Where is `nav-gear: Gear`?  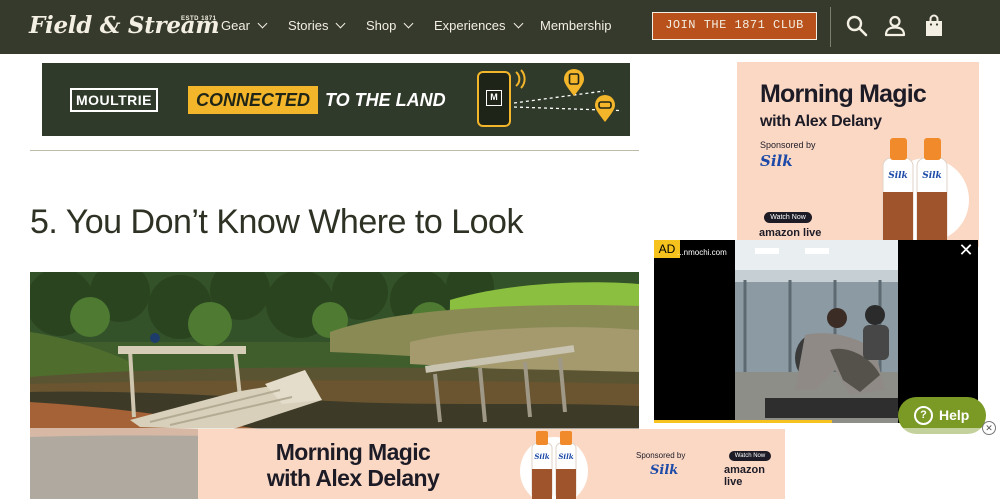
nav-gear: Gear is located at coordinates (244, 25).